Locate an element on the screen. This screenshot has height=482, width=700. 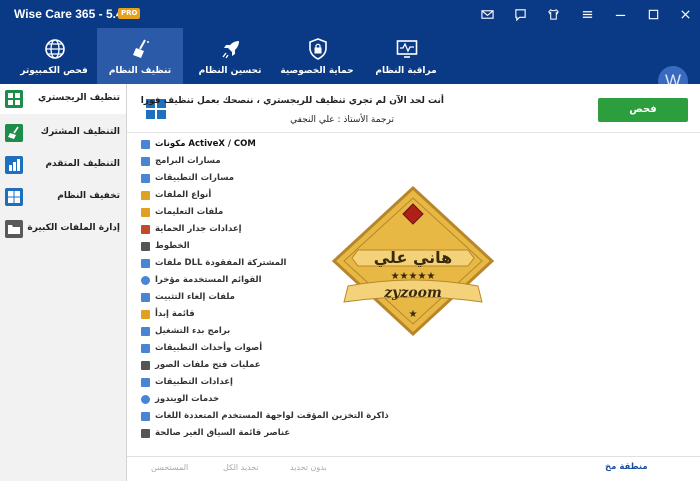
windows-services-icon is located at coordinates (145, 399).